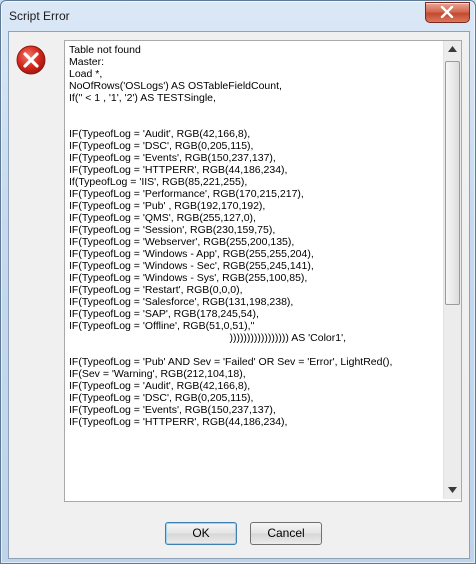 The width and height of the screenshot is (476, 564). What do you see at coordinates (167, 206) in the screenshot?
I see `message-line: IF(TypeofLog = 'Pub' , RGB(192,170,192),` at bounding box center [167, 206].